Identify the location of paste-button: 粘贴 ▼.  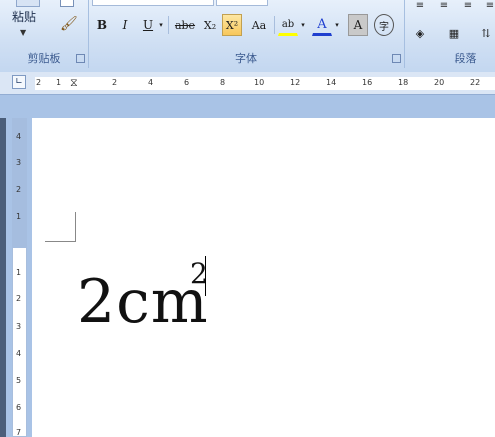
(24, 23).